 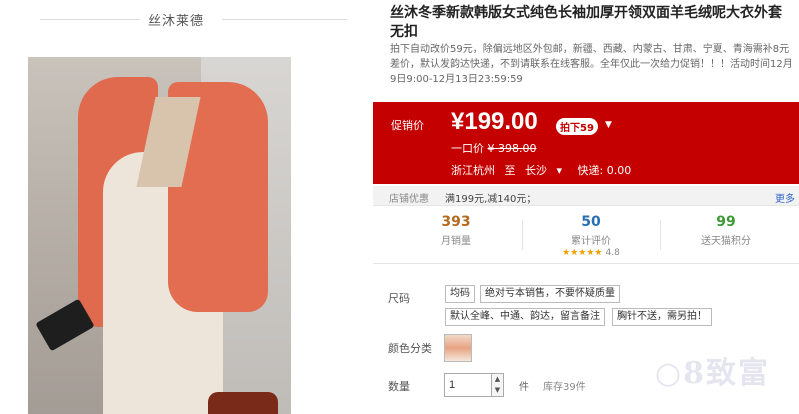 What do you see at coordinates (586, 196) in the screenshot?
I see `shop-promo-bar: 店铺优惠 满199元,减140元； 更多` at bounding box center [586, 196].